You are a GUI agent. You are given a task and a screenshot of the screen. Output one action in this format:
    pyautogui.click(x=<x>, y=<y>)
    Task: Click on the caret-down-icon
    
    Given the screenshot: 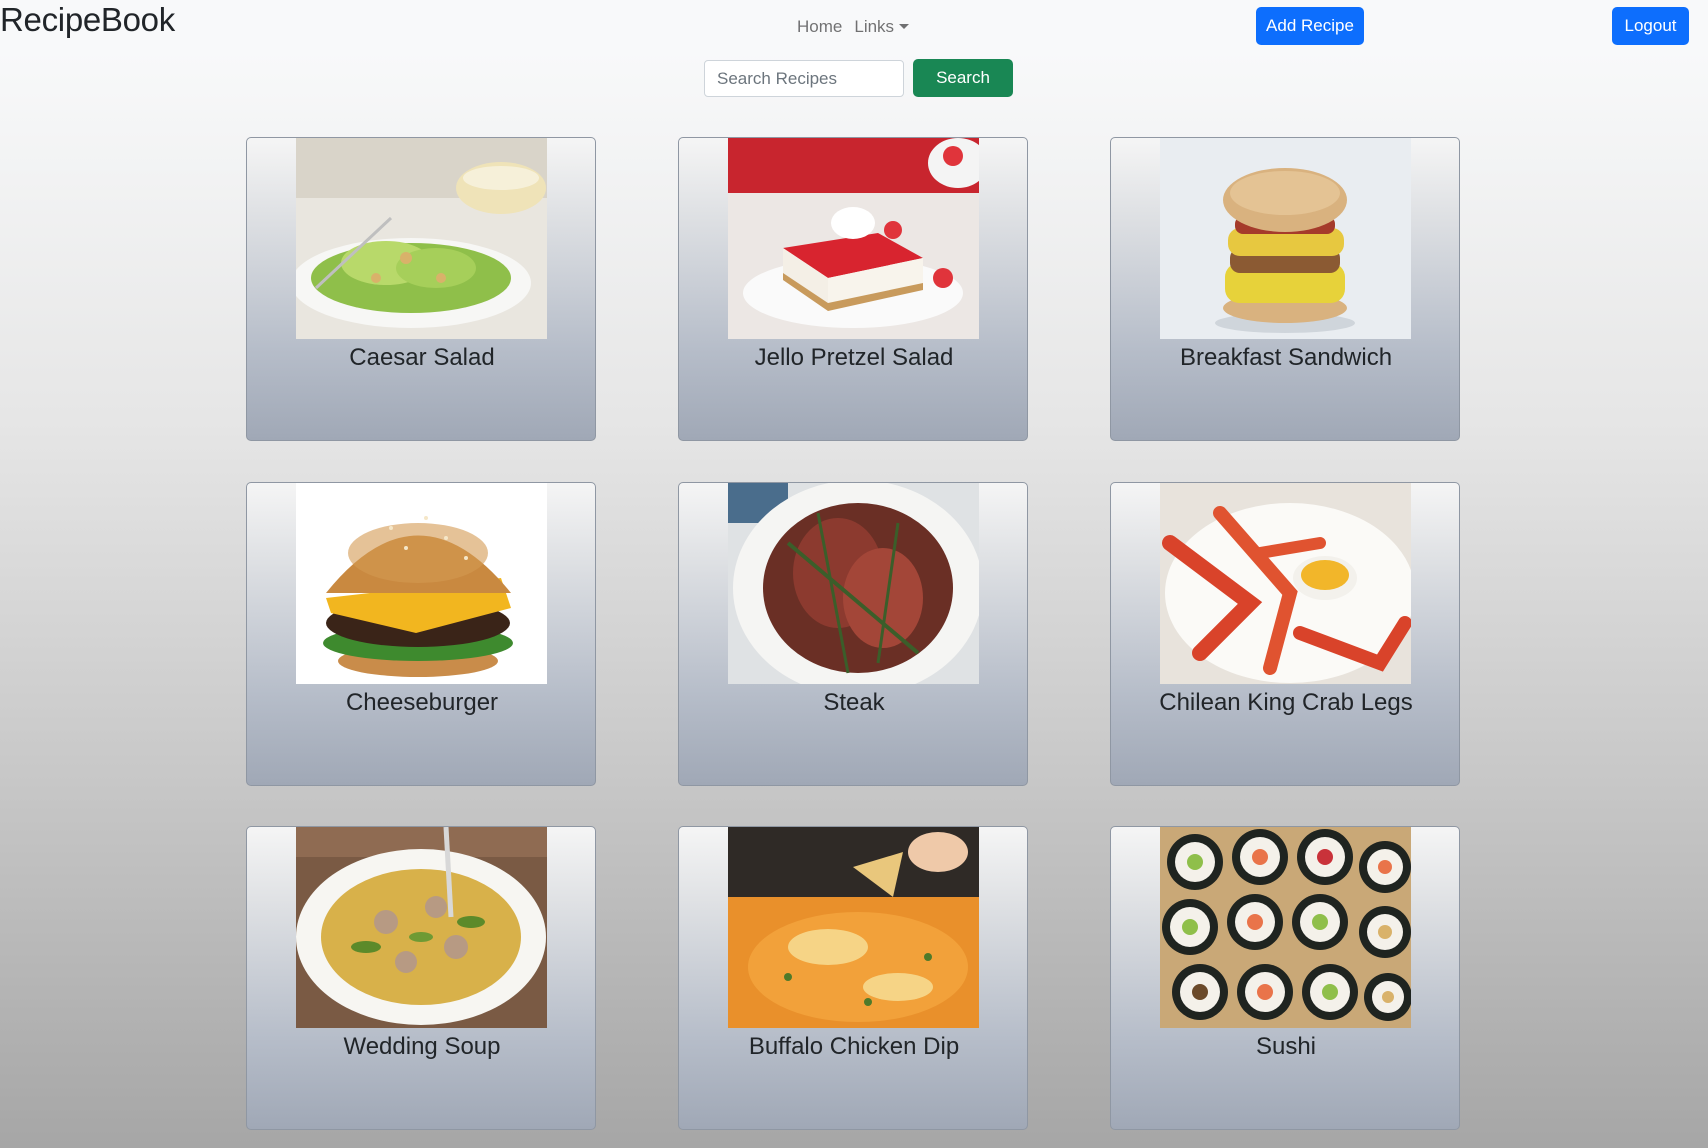 What is the action you would take?
    pyautogui.click(x=904, y=26)
    